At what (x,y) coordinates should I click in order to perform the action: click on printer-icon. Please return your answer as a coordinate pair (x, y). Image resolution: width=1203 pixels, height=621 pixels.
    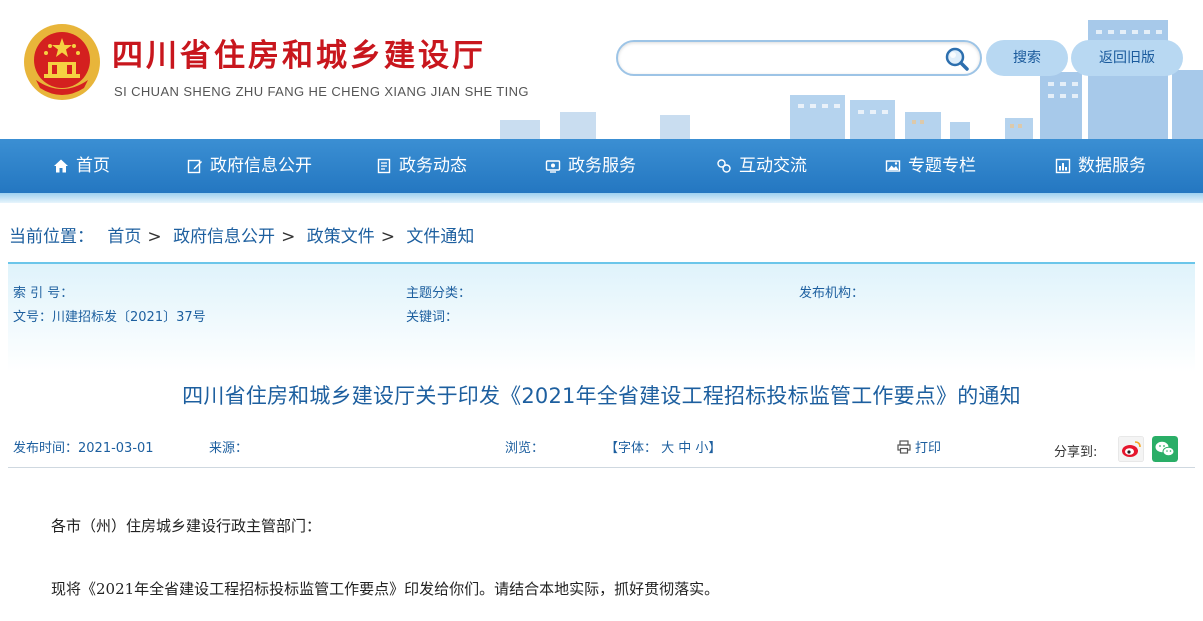
    Looking at the image, I should click on (904, 446).